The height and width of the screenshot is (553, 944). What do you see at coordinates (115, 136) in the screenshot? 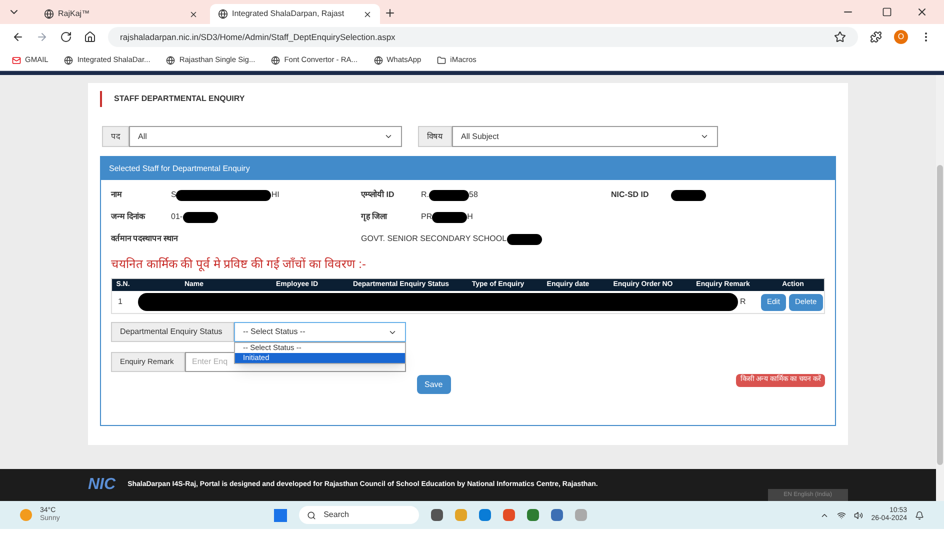
I see `filter-label: पद` at bounding box center [115, 136].